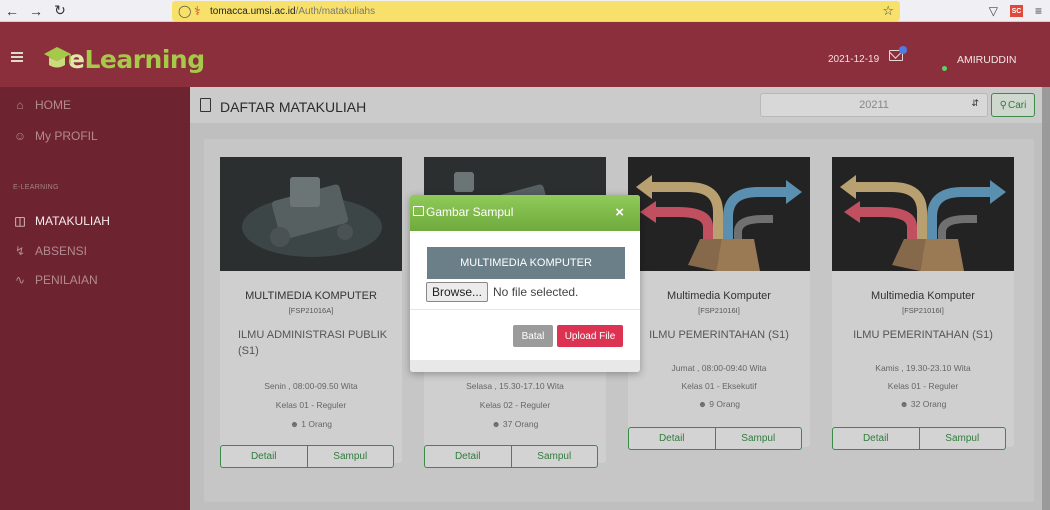 This screenshot has width=1050, height=510. I want to click on pulse-icon: ∿, so click(20, 280).